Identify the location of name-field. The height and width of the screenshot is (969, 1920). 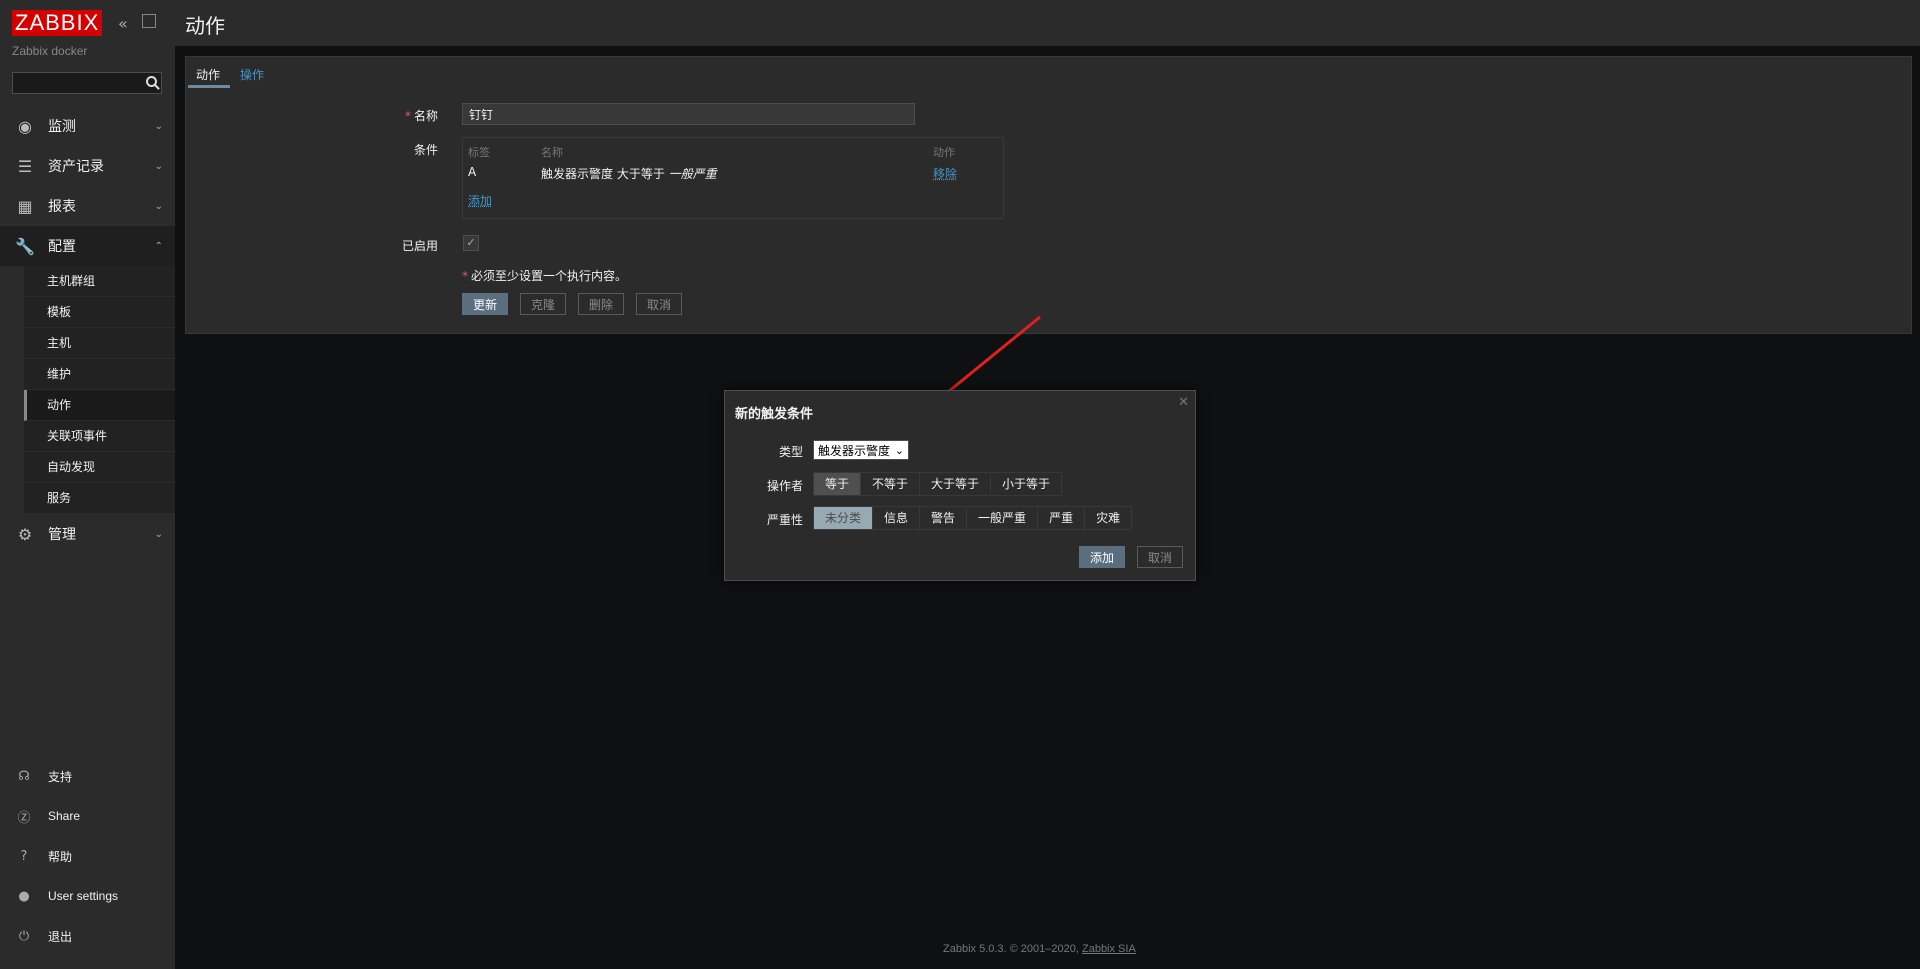
(688, 114).